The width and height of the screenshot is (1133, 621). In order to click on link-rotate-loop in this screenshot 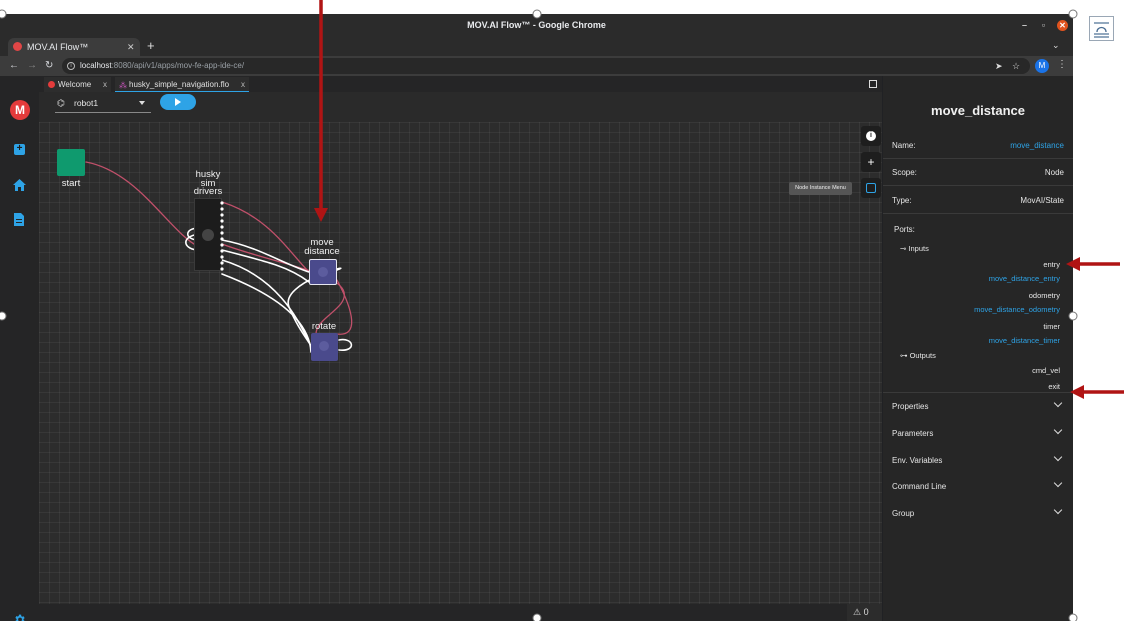, I will do `click(345, 344)`.